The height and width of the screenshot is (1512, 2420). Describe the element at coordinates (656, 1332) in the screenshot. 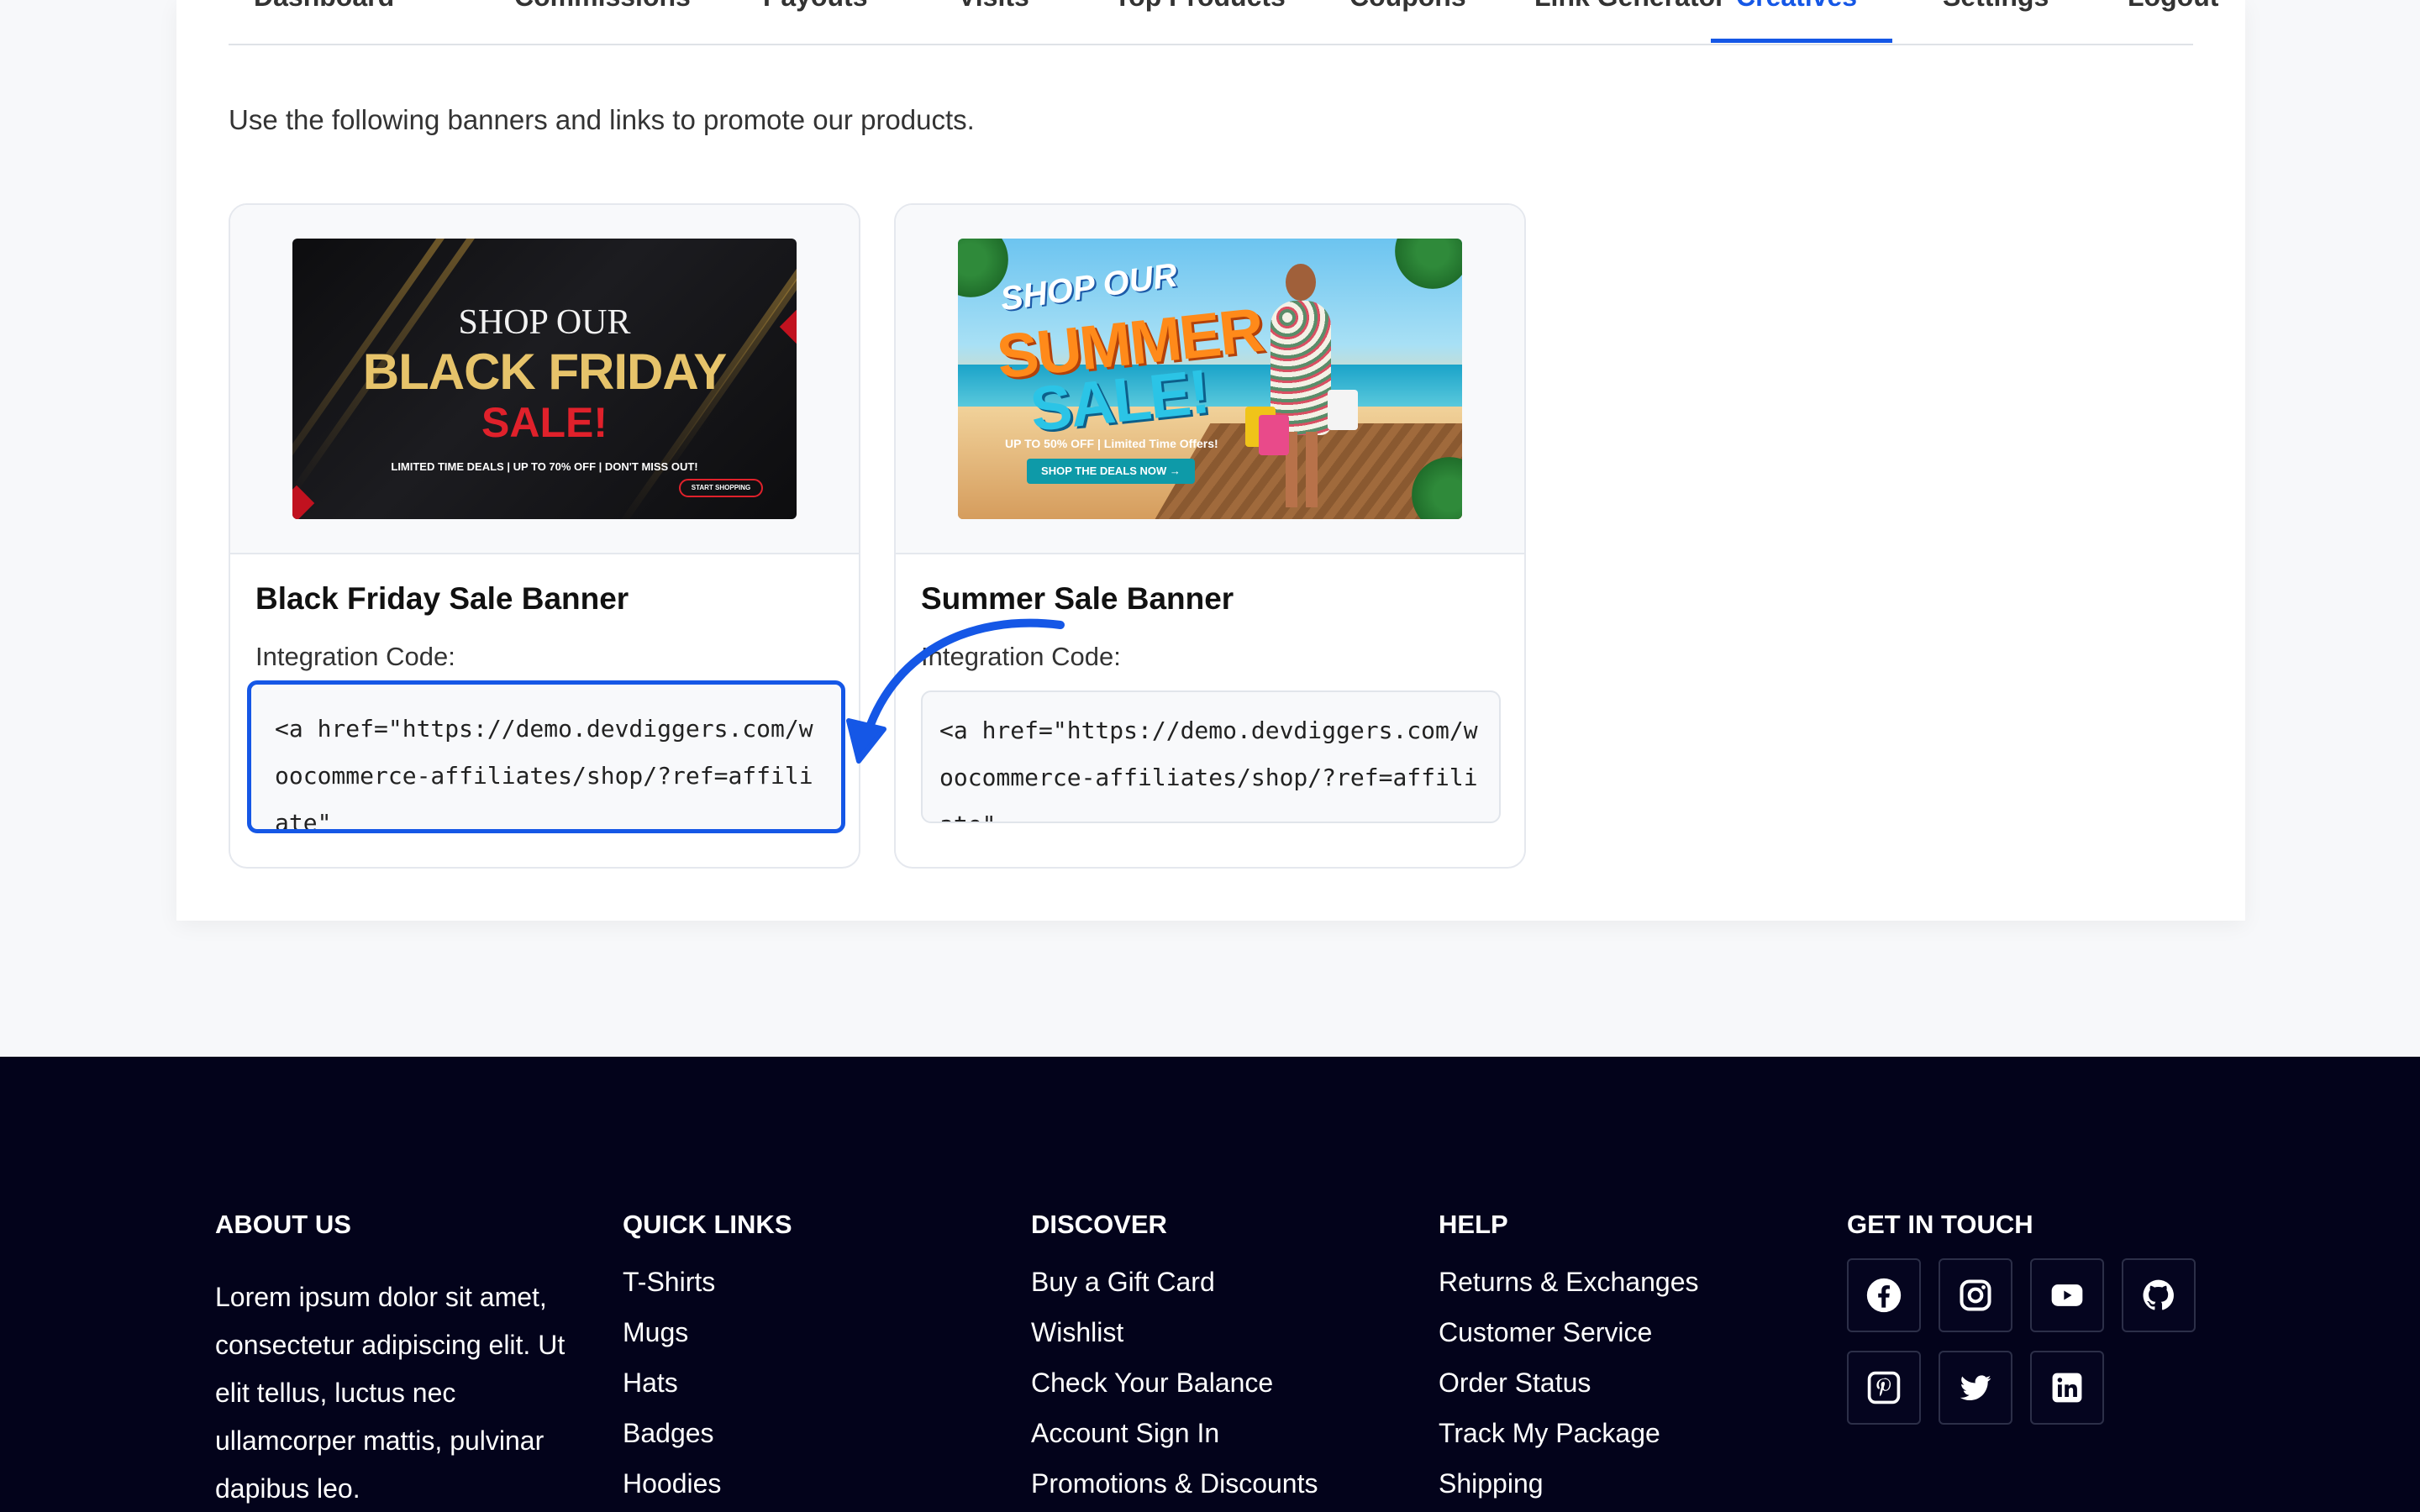

I see `footer-link: Mugs` at that location.